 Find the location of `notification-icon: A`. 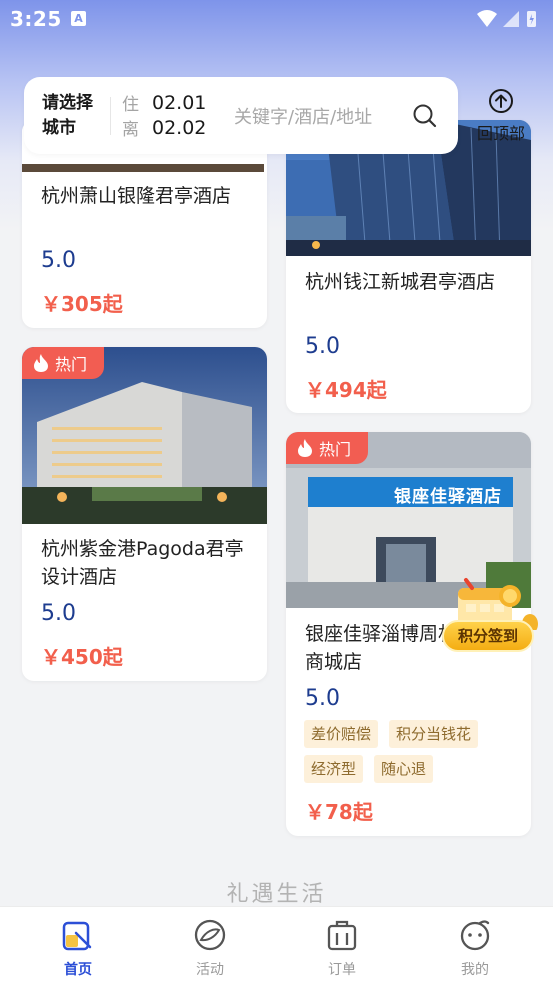

notification-icon: A is located at coordinates (78, 18).